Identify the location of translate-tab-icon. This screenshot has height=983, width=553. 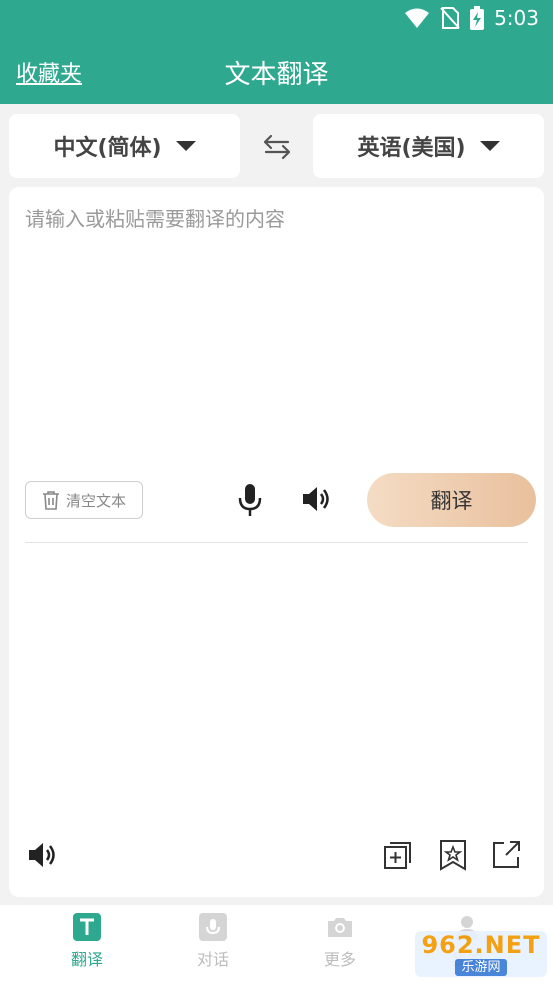
(87, 927).